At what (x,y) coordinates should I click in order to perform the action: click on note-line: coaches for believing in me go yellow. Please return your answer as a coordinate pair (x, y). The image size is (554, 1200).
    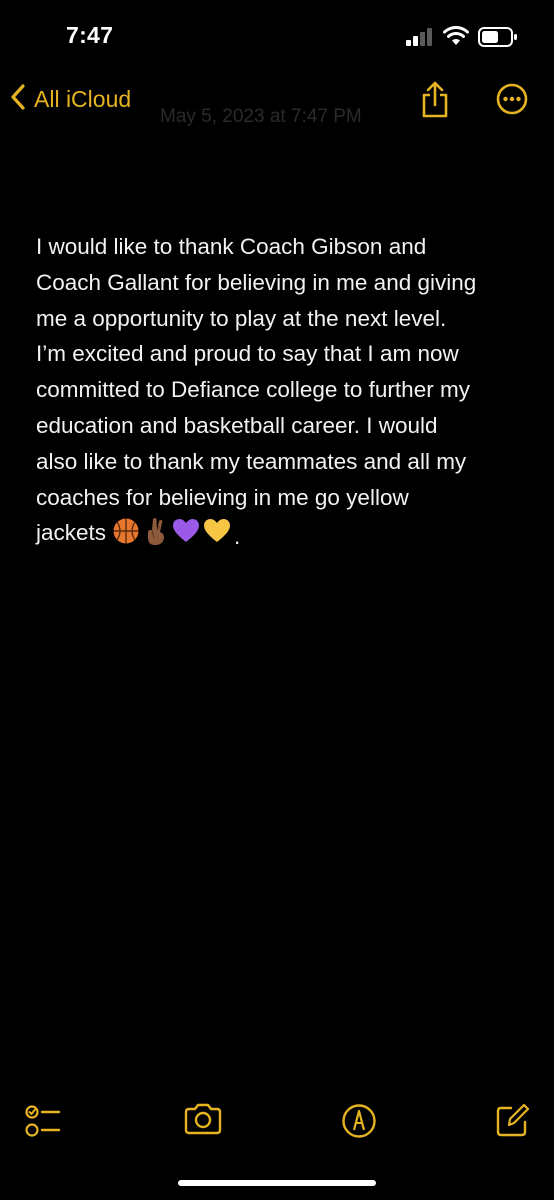
    Looking at the image, I should click on (222, 497).